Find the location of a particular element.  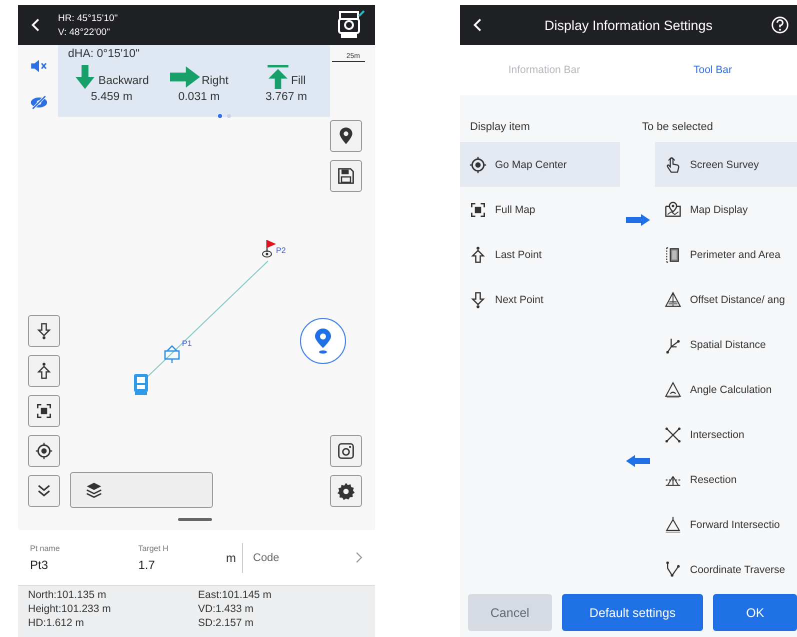

distance-value: 5.459 m is located at coordinates (111, 97).